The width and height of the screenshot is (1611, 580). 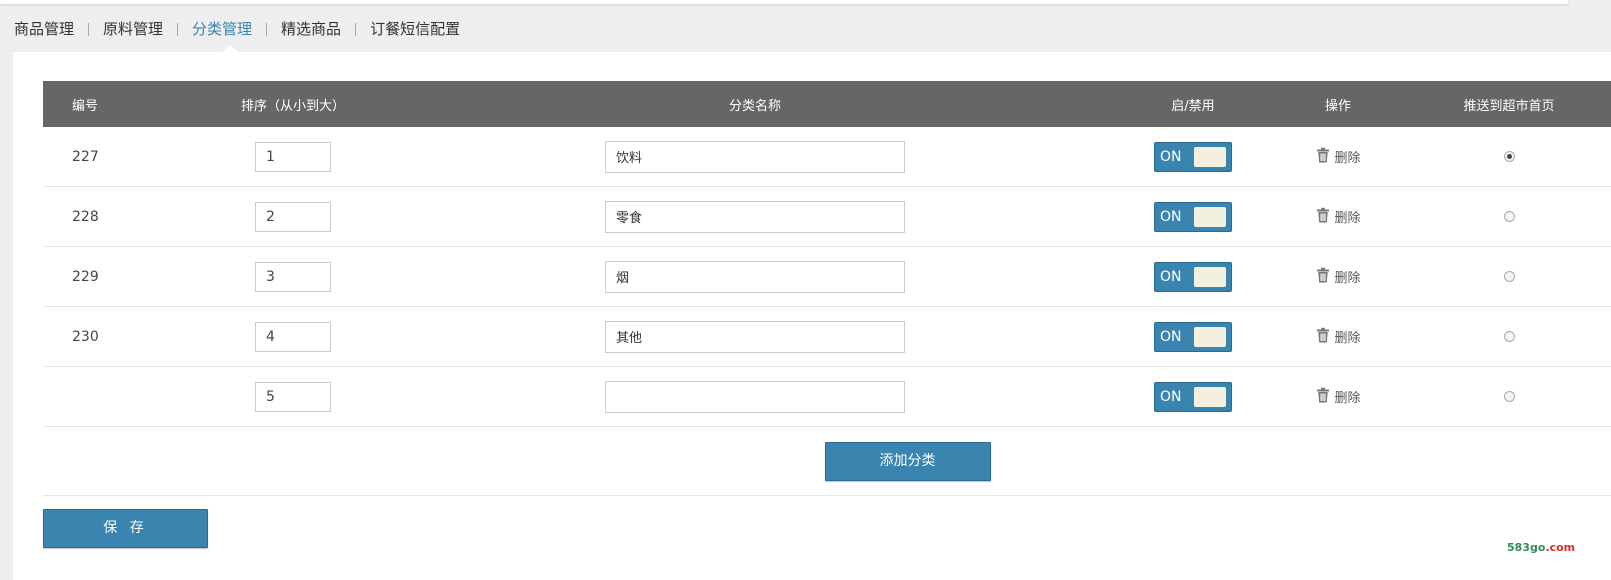 What do you see at coordinates (133, 29) in the screenshot?
I see `tab-ingredient-management: 原料管理` at bounding box center [133, 29].